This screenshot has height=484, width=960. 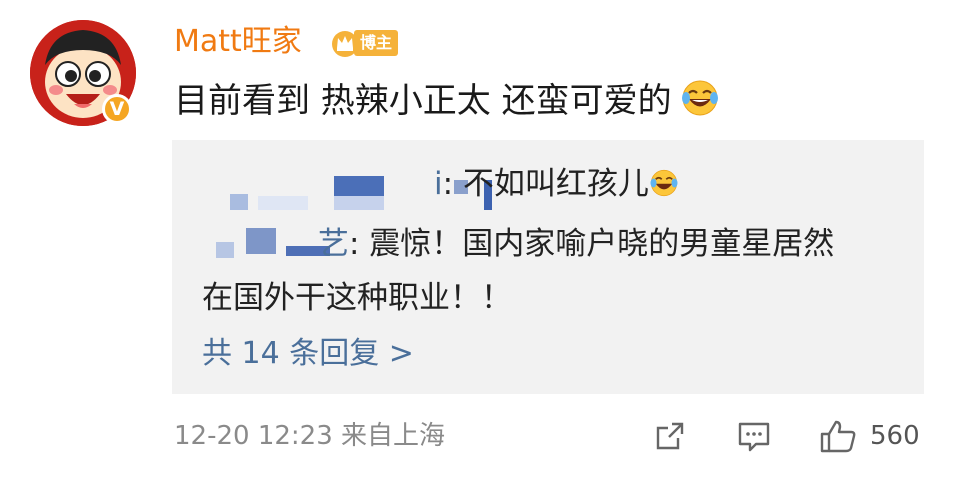 What do you see at coordinates (357, 298) in the screenshot?
I see `reply-text-continued: 在国外干这种职业！！` at bounding box center [357, 298].